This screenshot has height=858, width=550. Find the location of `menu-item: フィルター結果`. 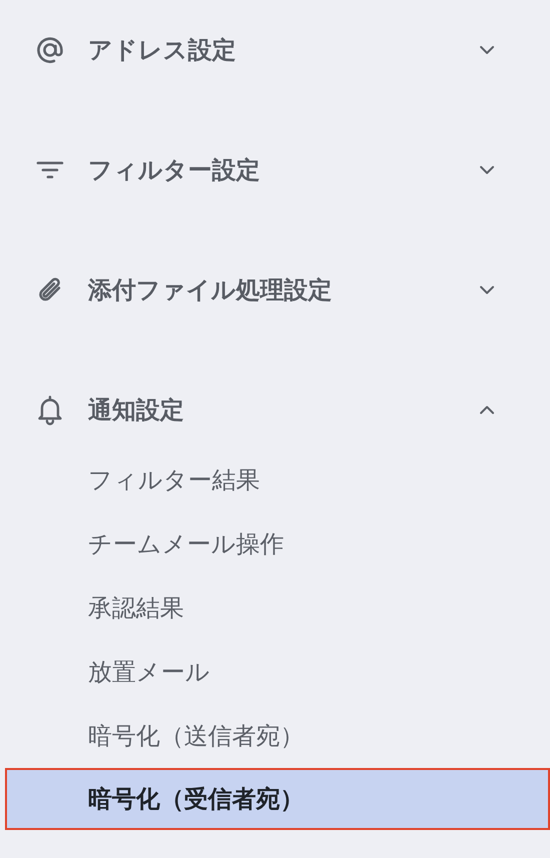

menu-item: フィルター結果 is located at coordinates (277, 480).